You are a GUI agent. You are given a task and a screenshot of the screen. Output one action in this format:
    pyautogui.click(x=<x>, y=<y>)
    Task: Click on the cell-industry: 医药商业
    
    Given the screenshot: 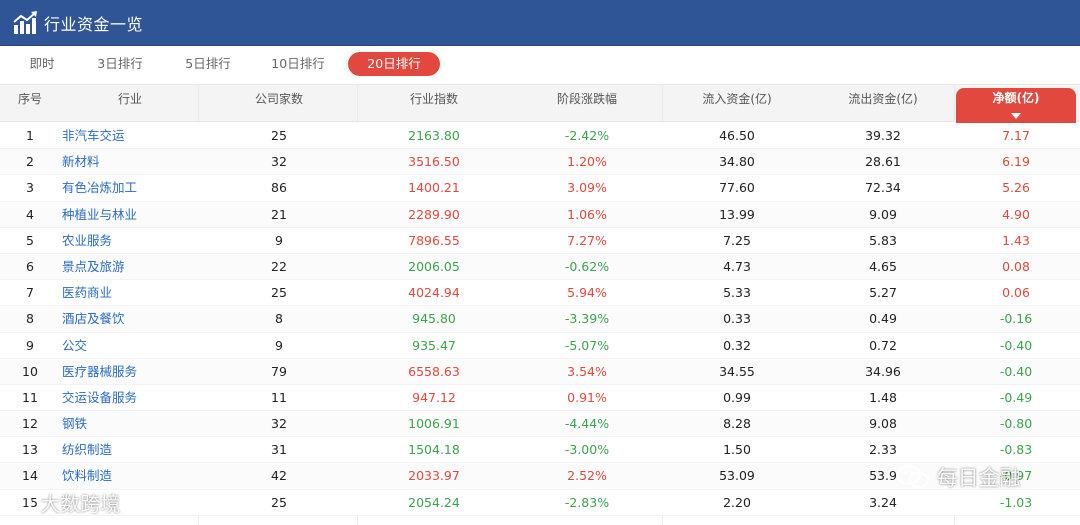 What is the action you would take?
    pyautogui.click(x=130, y=293)
    